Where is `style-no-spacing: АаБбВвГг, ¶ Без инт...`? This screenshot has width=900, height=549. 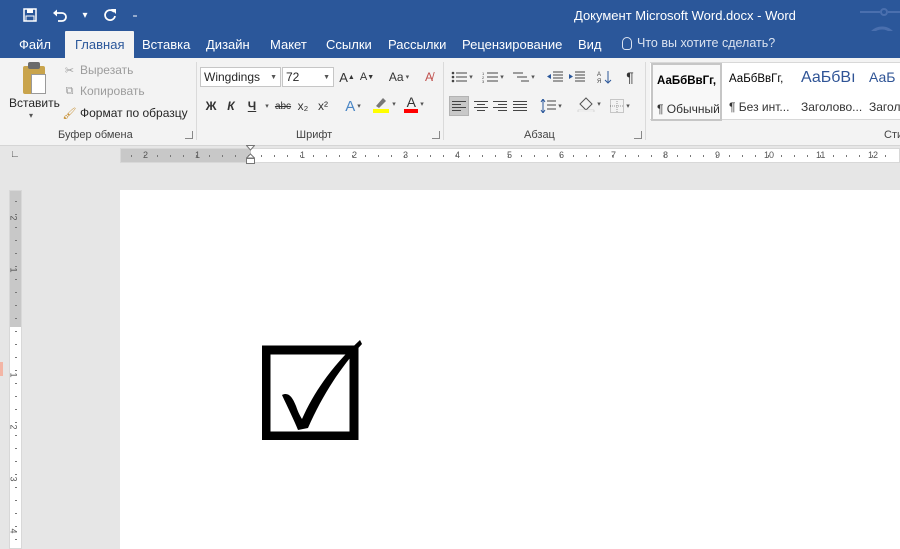
style-no-spacing: АаБбВвГг, ¶ Без инт... is located at coordinates (760, 92).